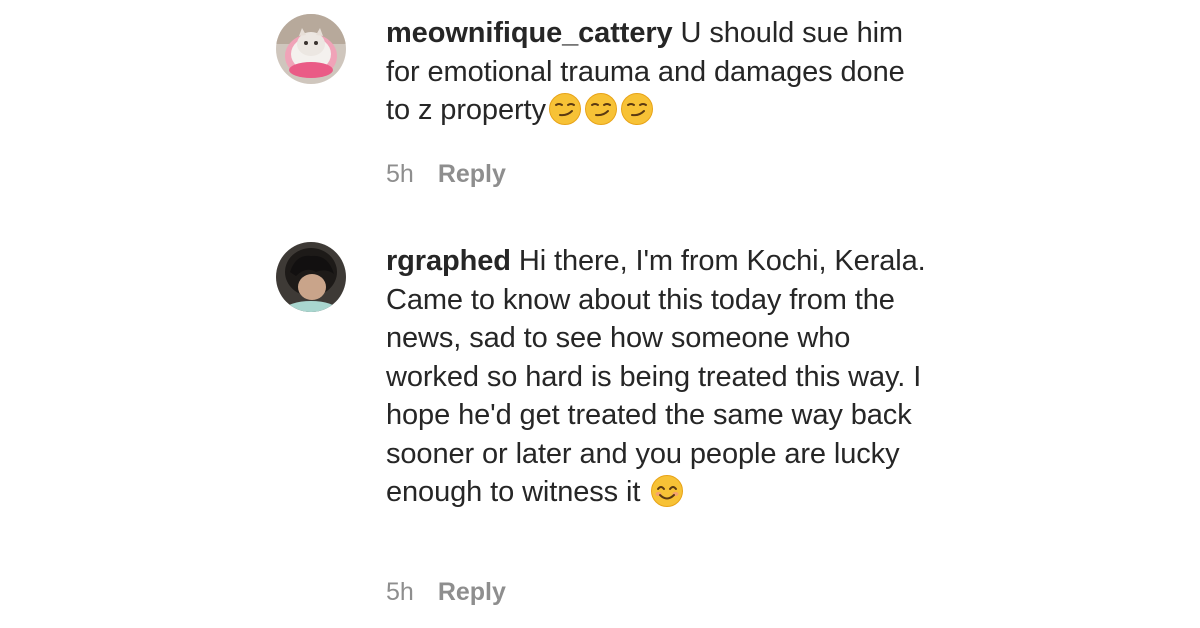  What do you see at coordinates (667, 491) in the screenshot?
I see `smiling-face-with-smiling-eyes-icon` at bounding box center [667, 491].